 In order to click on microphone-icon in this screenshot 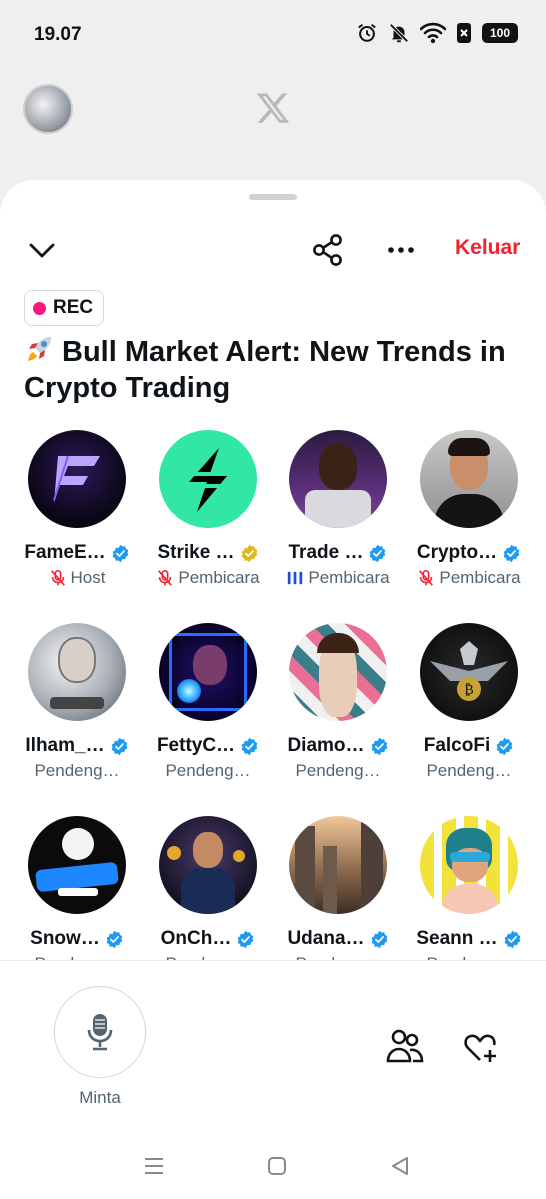, I will do `click(100, 1032)`.